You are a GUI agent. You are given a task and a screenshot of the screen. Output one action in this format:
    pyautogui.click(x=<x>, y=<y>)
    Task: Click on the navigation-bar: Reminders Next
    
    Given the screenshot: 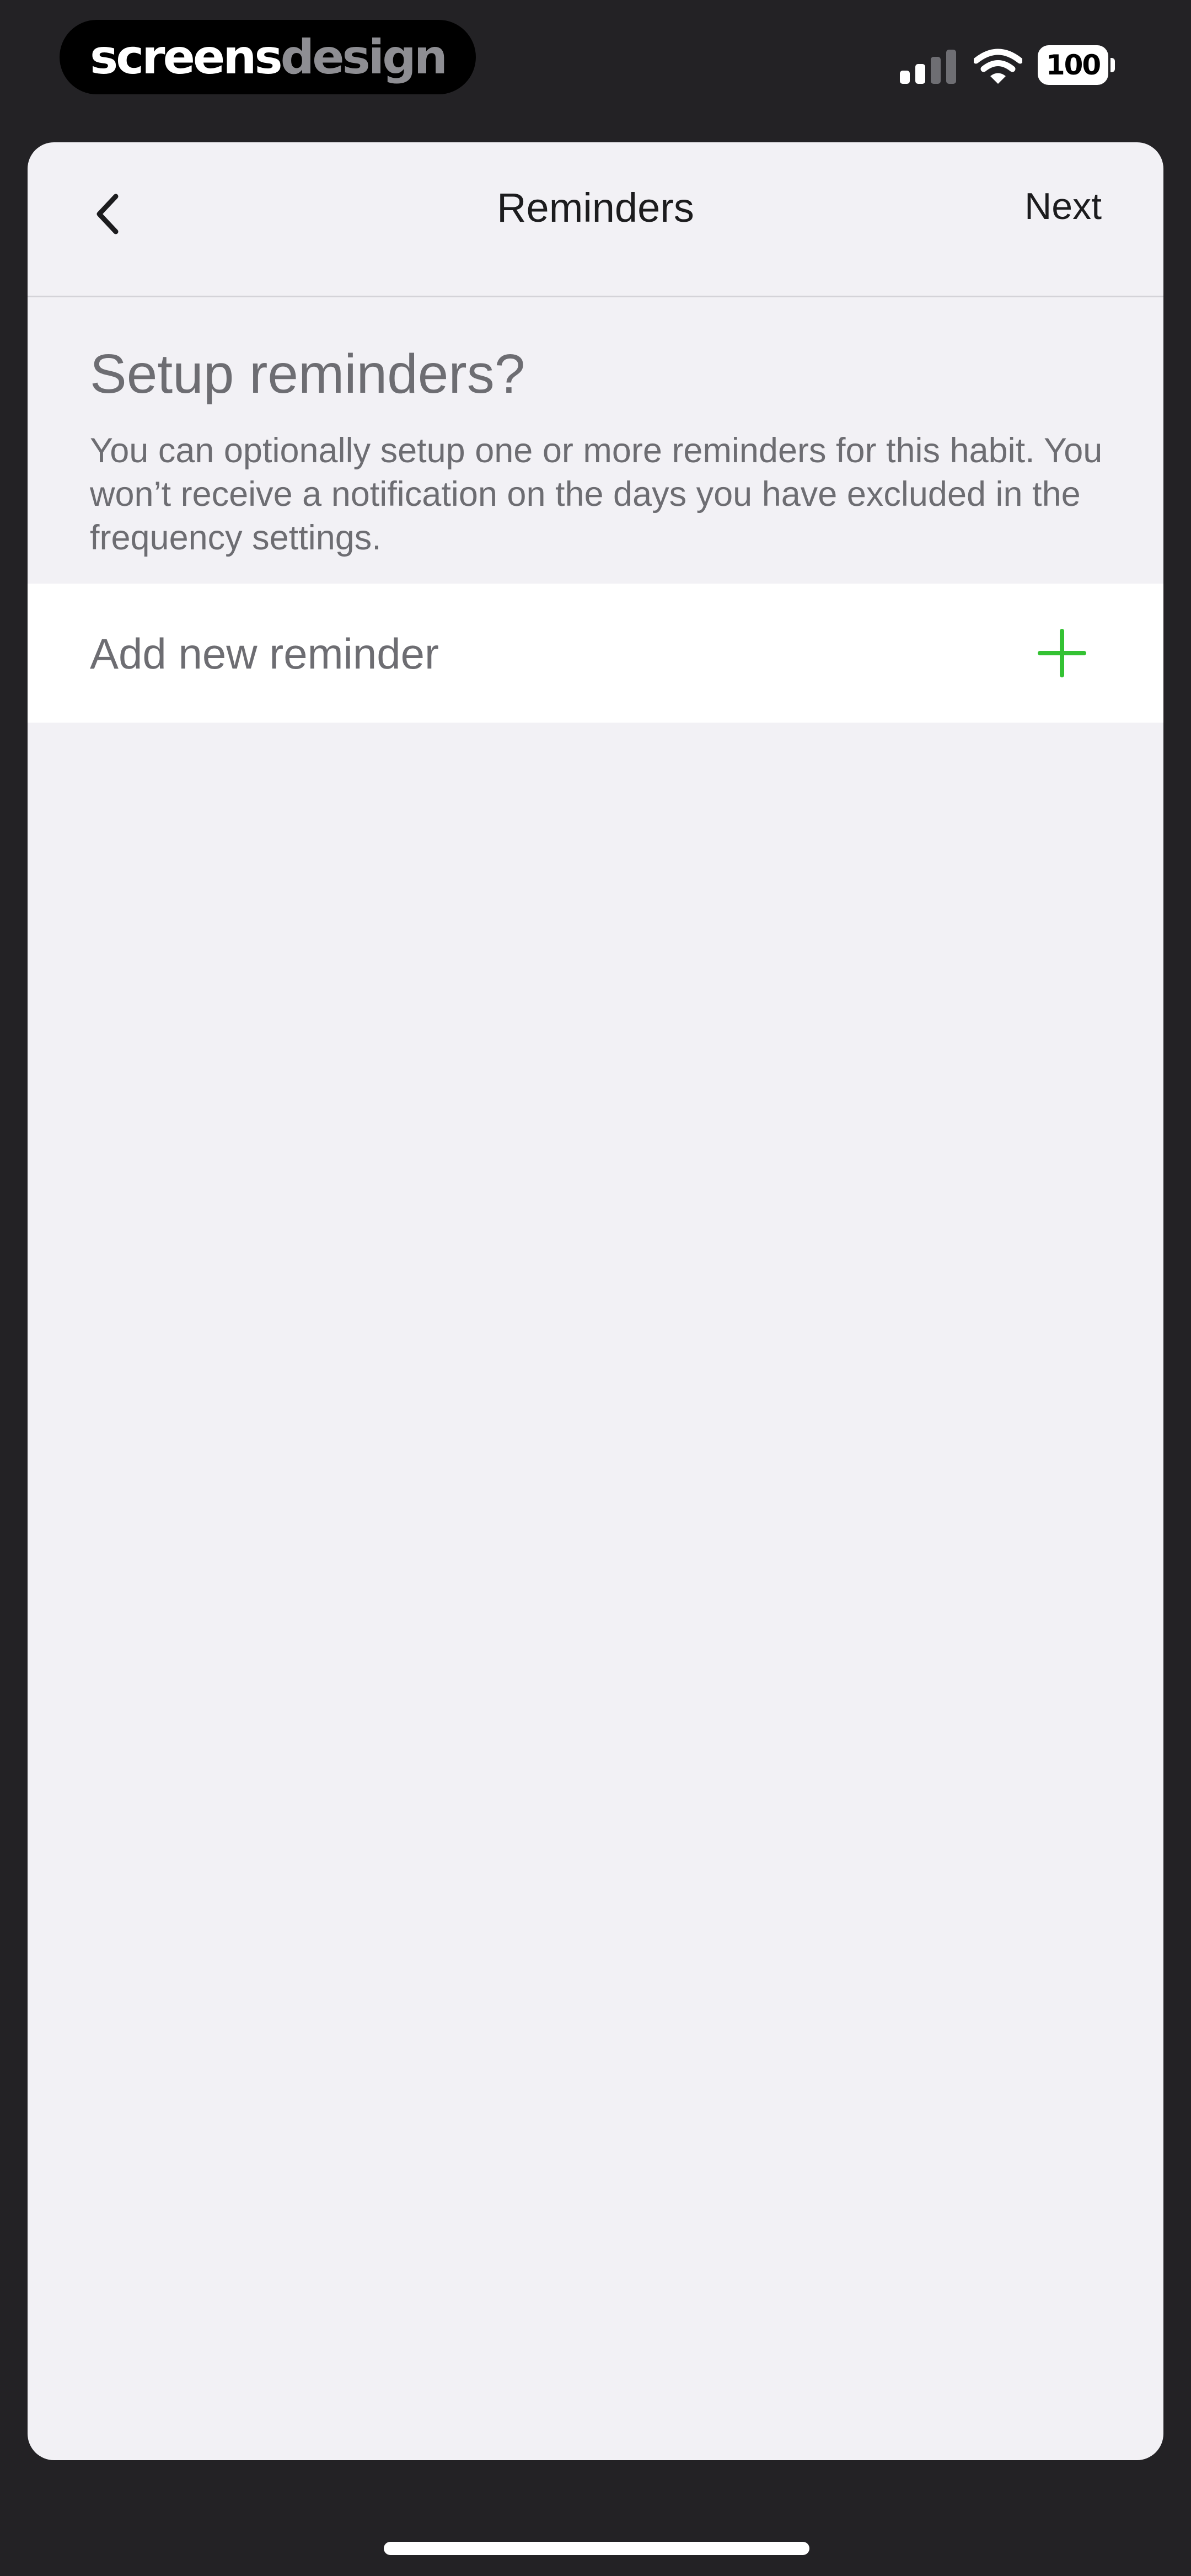 What is the action you would take?
    pyautogui.click(x=595, y=219)
    